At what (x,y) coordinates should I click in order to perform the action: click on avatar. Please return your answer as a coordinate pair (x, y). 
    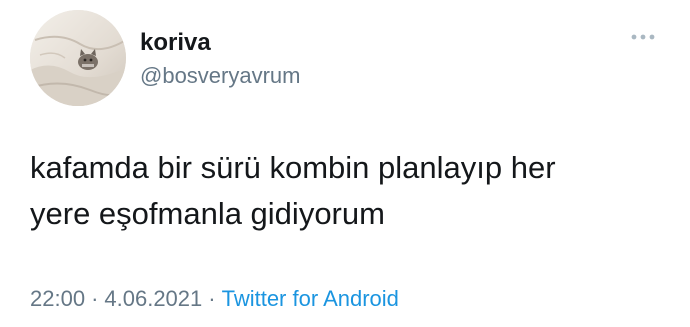
    Looking at the image, I should click on (78, 58).